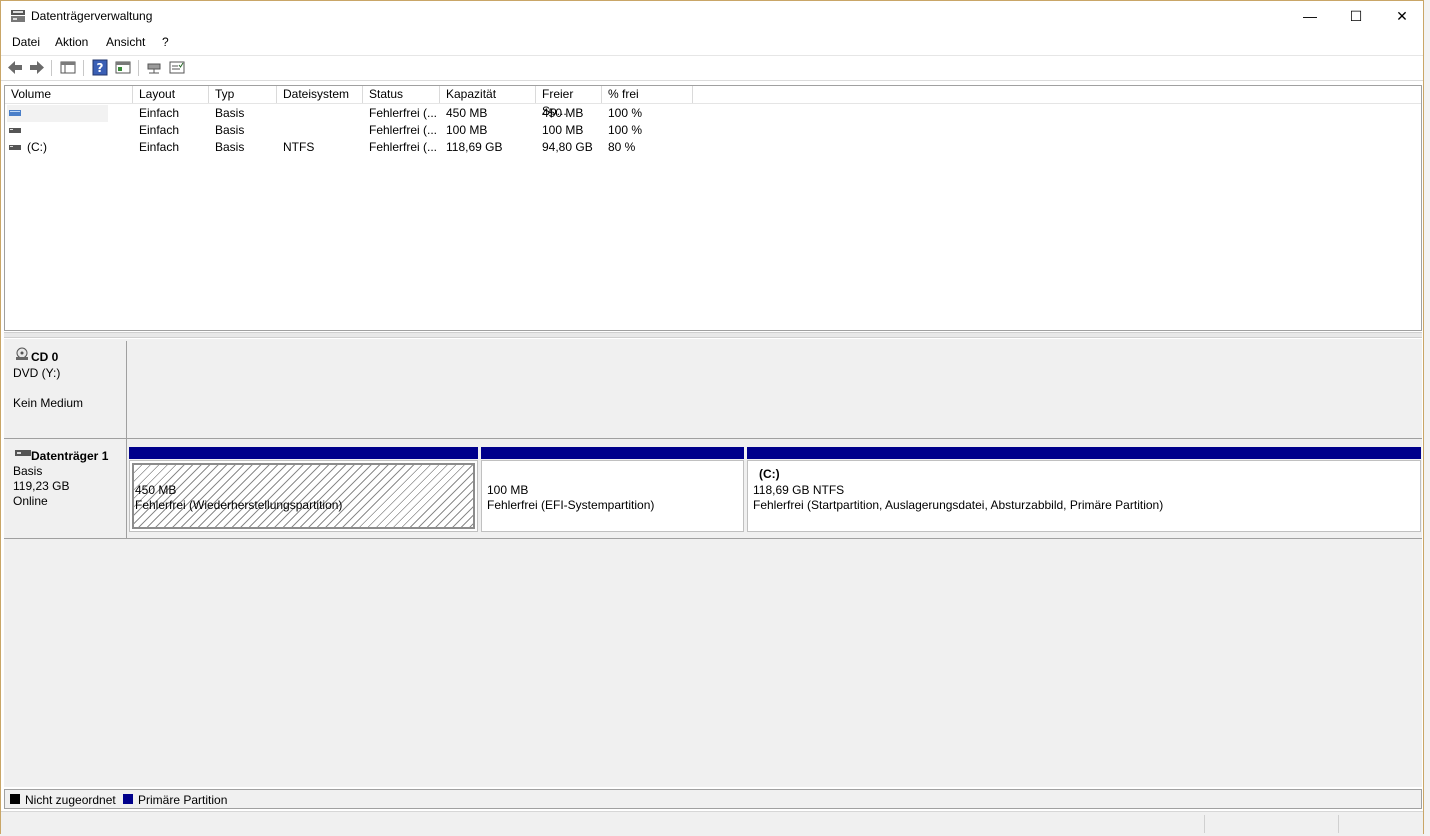 The image size is (1430, 836). Describe the element at coordinates (15, 67) in the screenshot. I see `back-arrow-icon` at that location.